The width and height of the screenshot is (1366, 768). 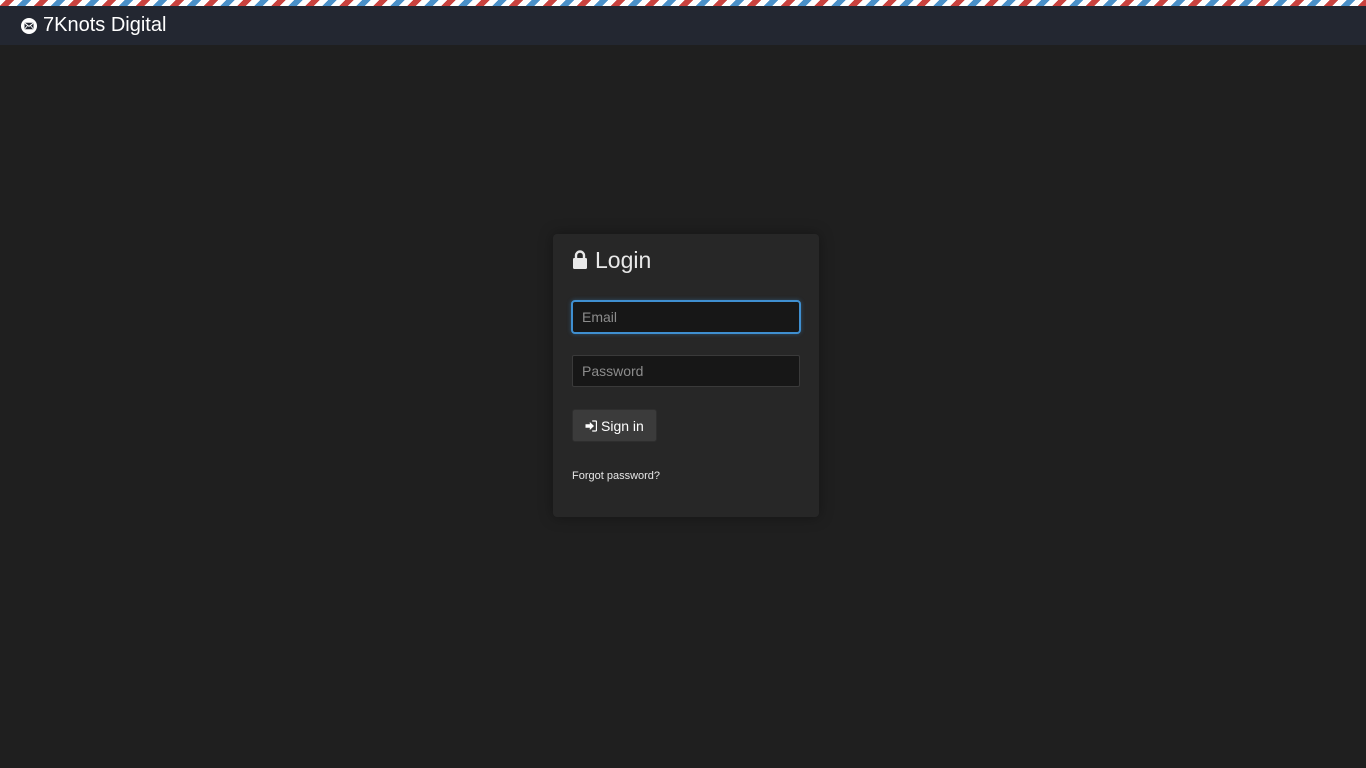 What do you see at coordinates (622, 425) in the screenshot?
I see `sign-in-label: Sign in` at bounding box center [622, 425].